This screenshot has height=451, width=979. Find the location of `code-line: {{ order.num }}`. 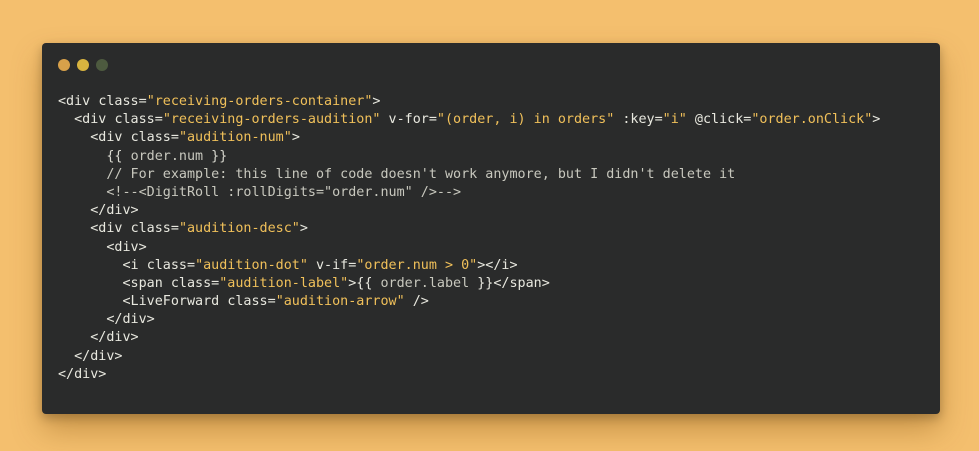

code-line: {{ order.num }} is located at coordinates (469, 157).